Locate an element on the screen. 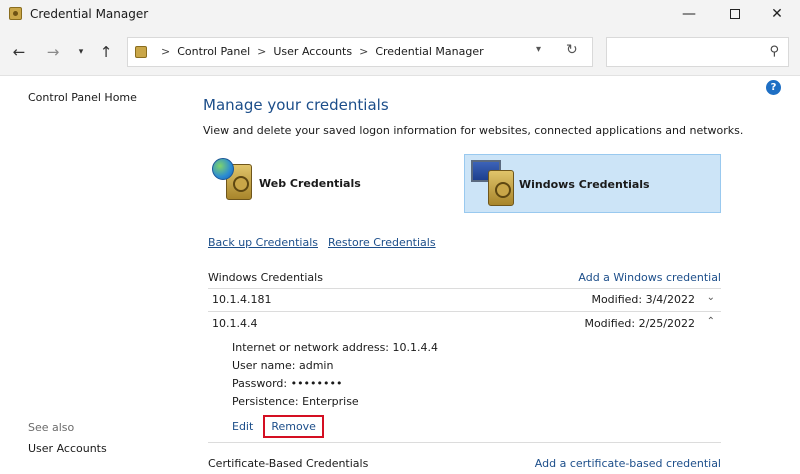 The width and height of the screenshot is (800, 474). window-title: Credential Manager is located at coordinates (89, 14).